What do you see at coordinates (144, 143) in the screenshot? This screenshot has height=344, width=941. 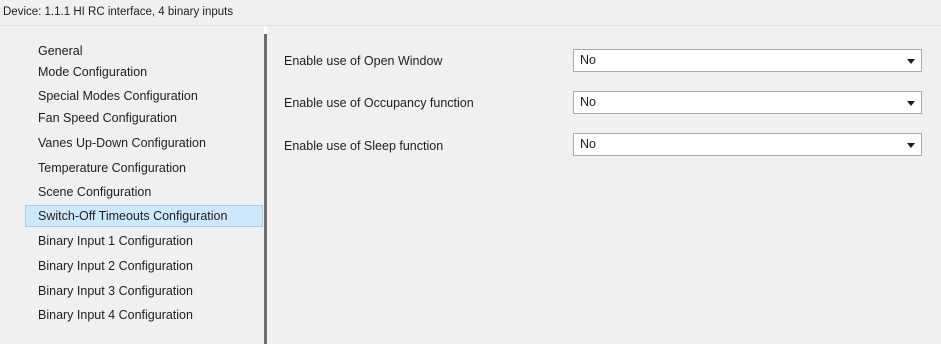 I see `sidebar-item-vanes-up-down-configuration: Vanes Up-Down Configuration` at bounding box center [144, 143].